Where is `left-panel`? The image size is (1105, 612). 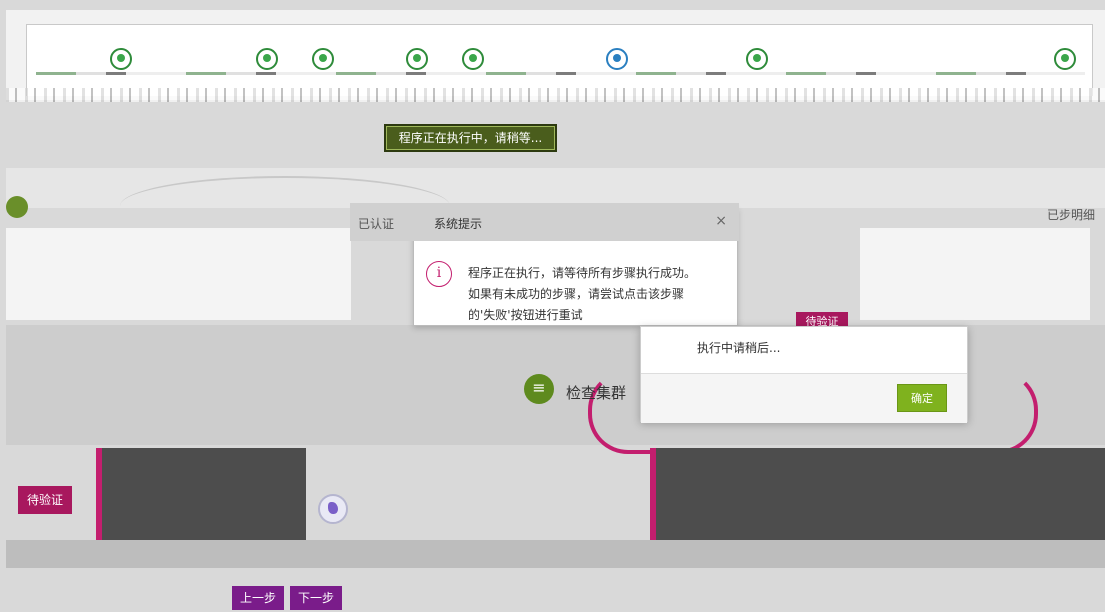 left-panel is located at coordinates (178, 274).